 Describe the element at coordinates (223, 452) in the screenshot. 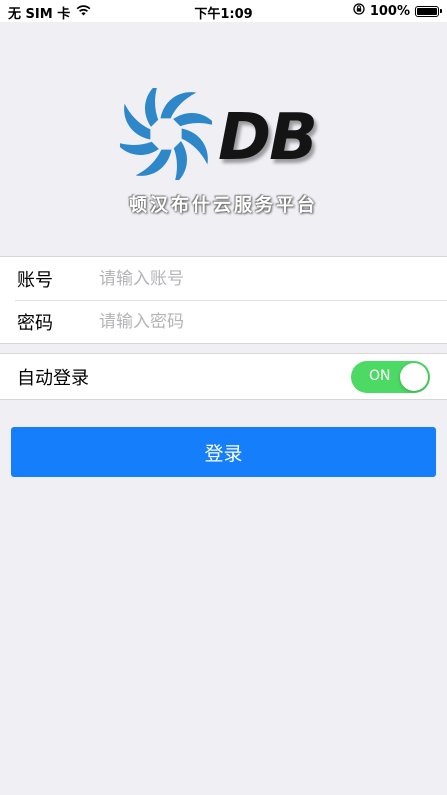

I see `login-button: 登录` at that location.